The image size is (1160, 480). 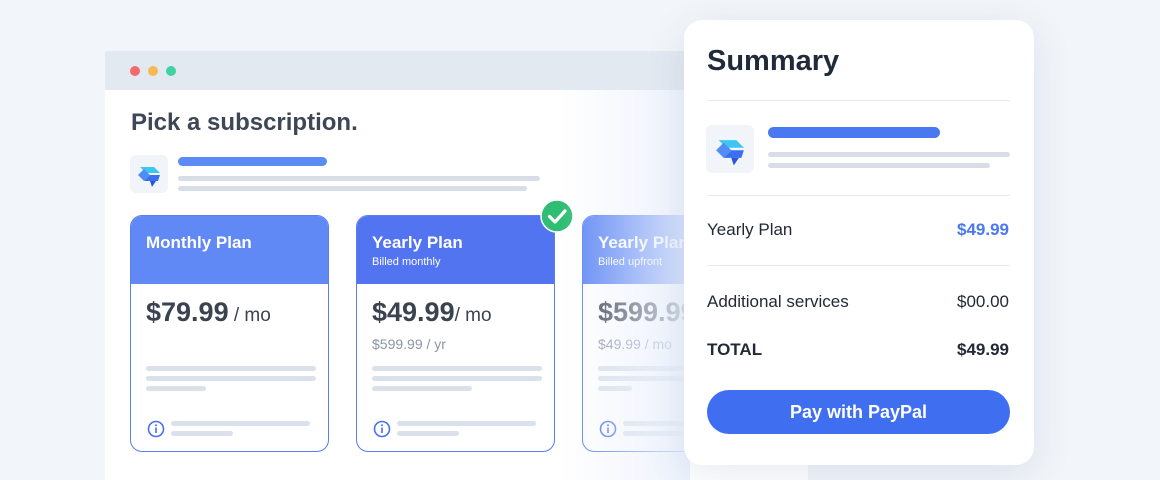 What do you see at coordinates (983, 301) in the screenshot?
I see `additional-services-price: $00.00` at bounding box center [983, 301].